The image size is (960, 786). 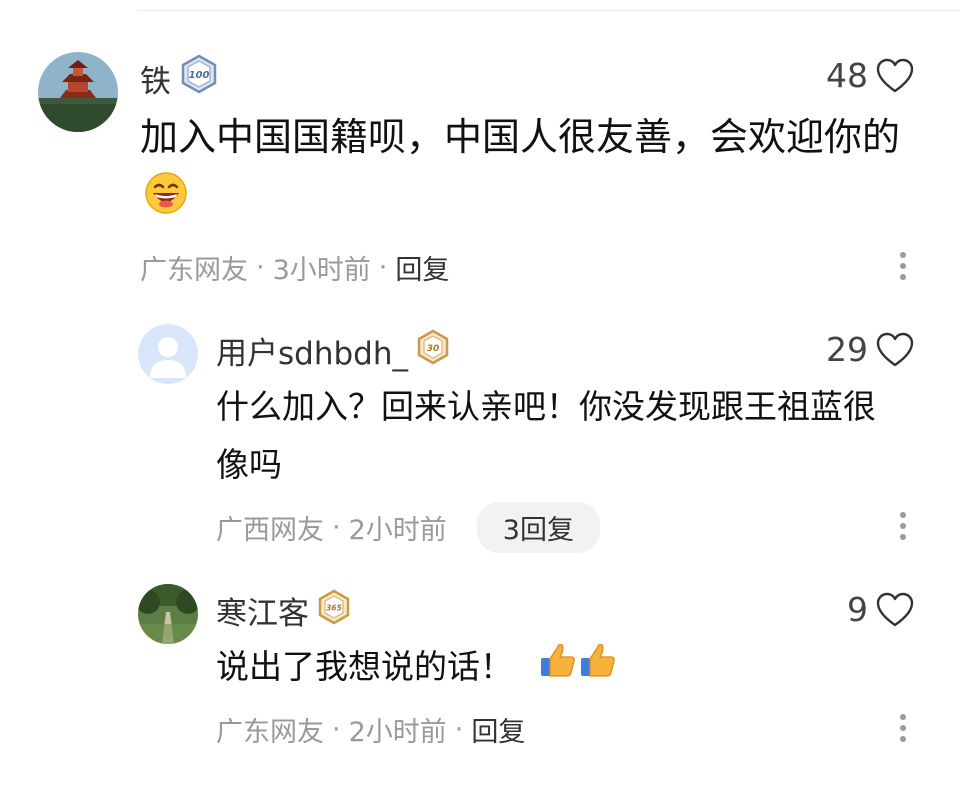 I want to click on author-name: 用户sdhbdh_, so click(x=312, y=354).